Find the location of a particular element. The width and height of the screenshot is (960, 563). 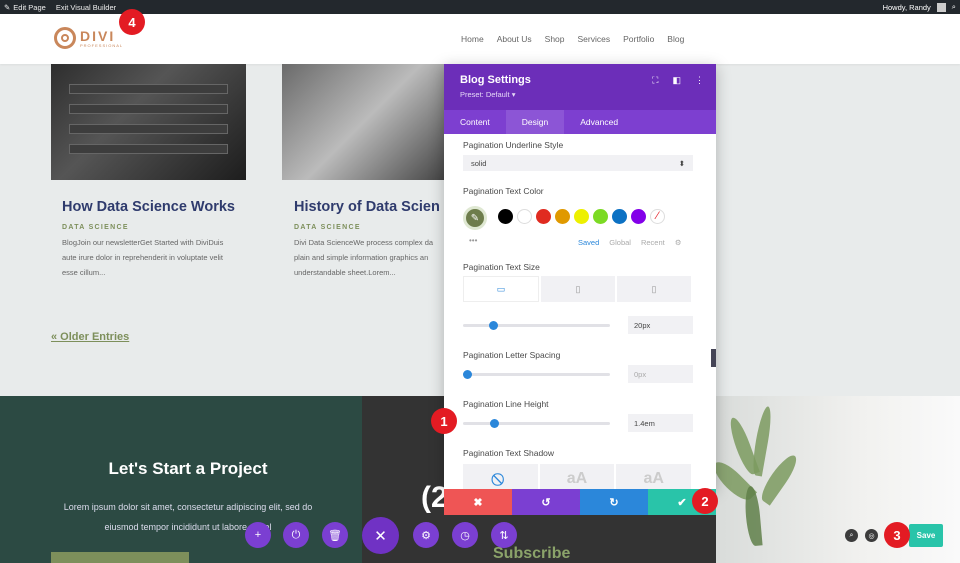

older-entries-link: « Older Entries is located at coordinates (90, 337).